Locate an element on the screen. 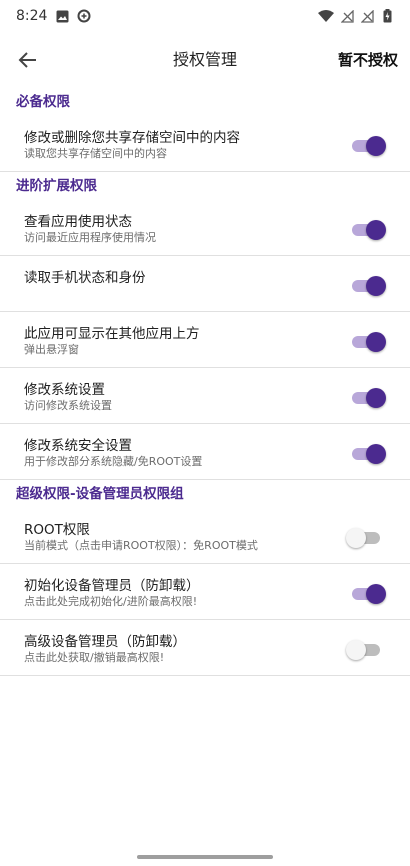  arrow-back-icon is located at coordinates (28, 60).